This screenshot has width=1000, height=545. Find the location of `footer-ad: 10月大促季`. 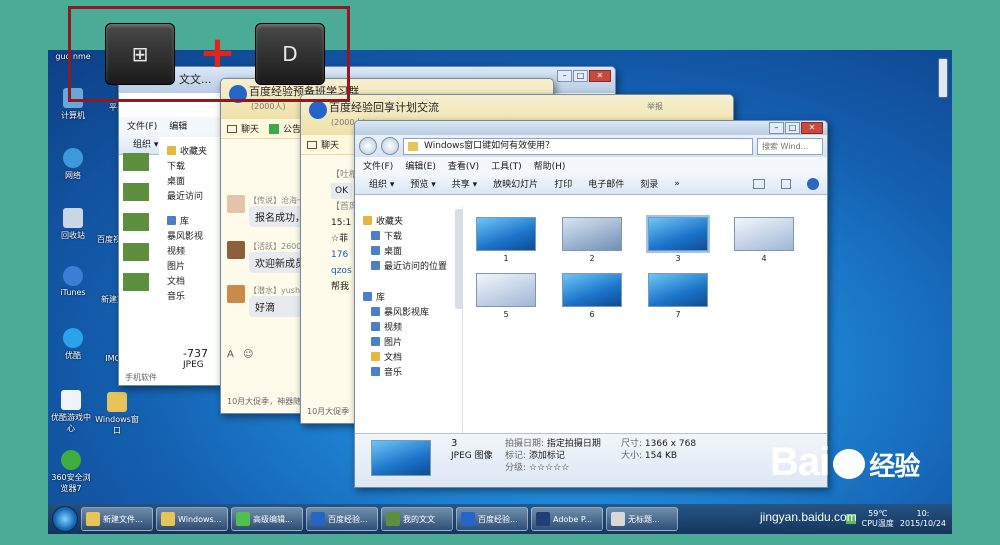

footer-ad: 10月大促季 is located at coordinates (328, 411).